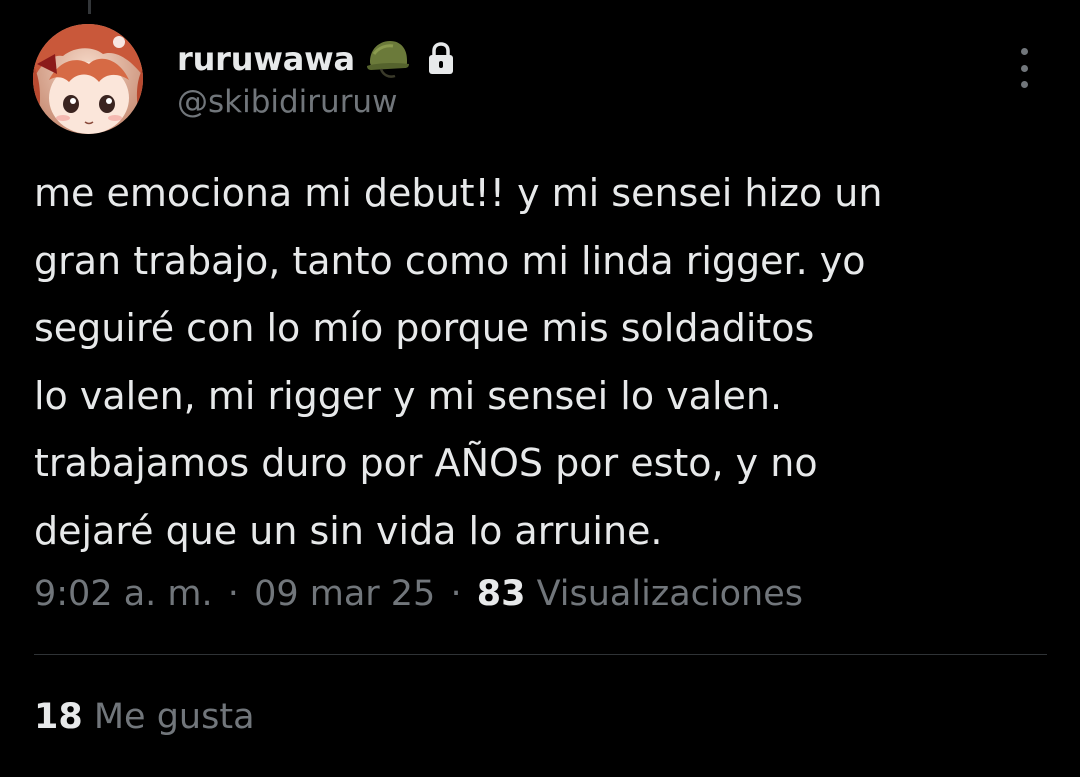 This screenshot has height=777, width=1080. What do you see at coordinates (670, 594) in the screenshot?
I see `views-label: Visualizaciones` at bounding box center [670, 594].